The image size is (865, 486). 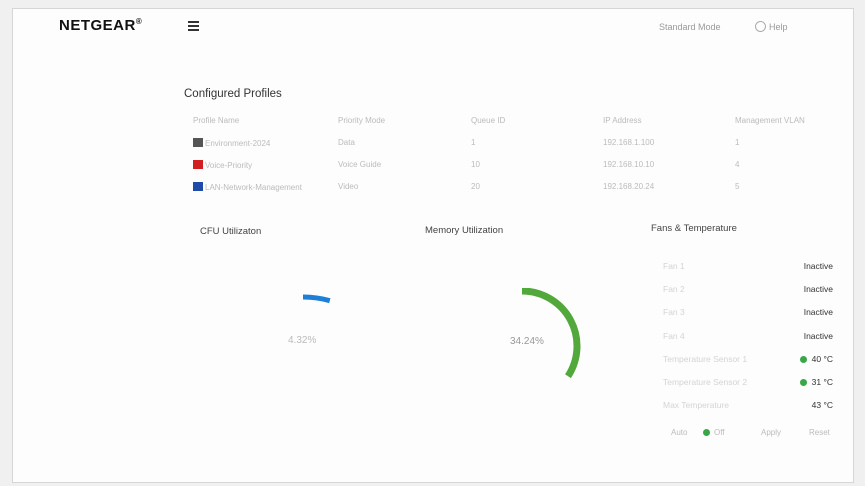 What do you see at coordinates (233, 94) in the screenshot?
I see `profiles-title: Configured Profiles` at bounding box center [233, 94].